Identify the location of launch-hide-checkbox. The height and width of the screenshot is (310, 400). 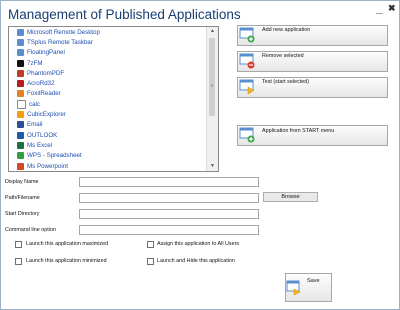
(150, 261).